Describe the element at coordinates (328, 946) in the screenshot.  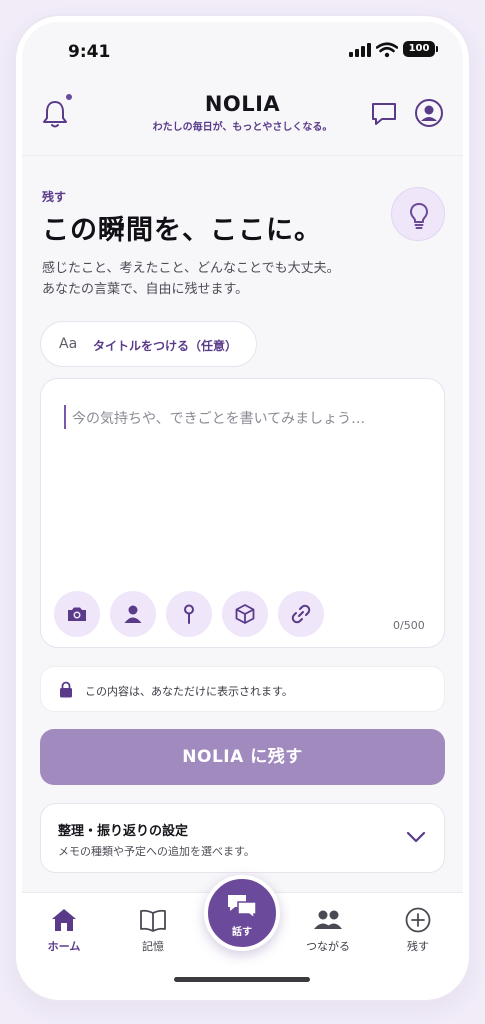
I see `tab-label: つながる` at that location.